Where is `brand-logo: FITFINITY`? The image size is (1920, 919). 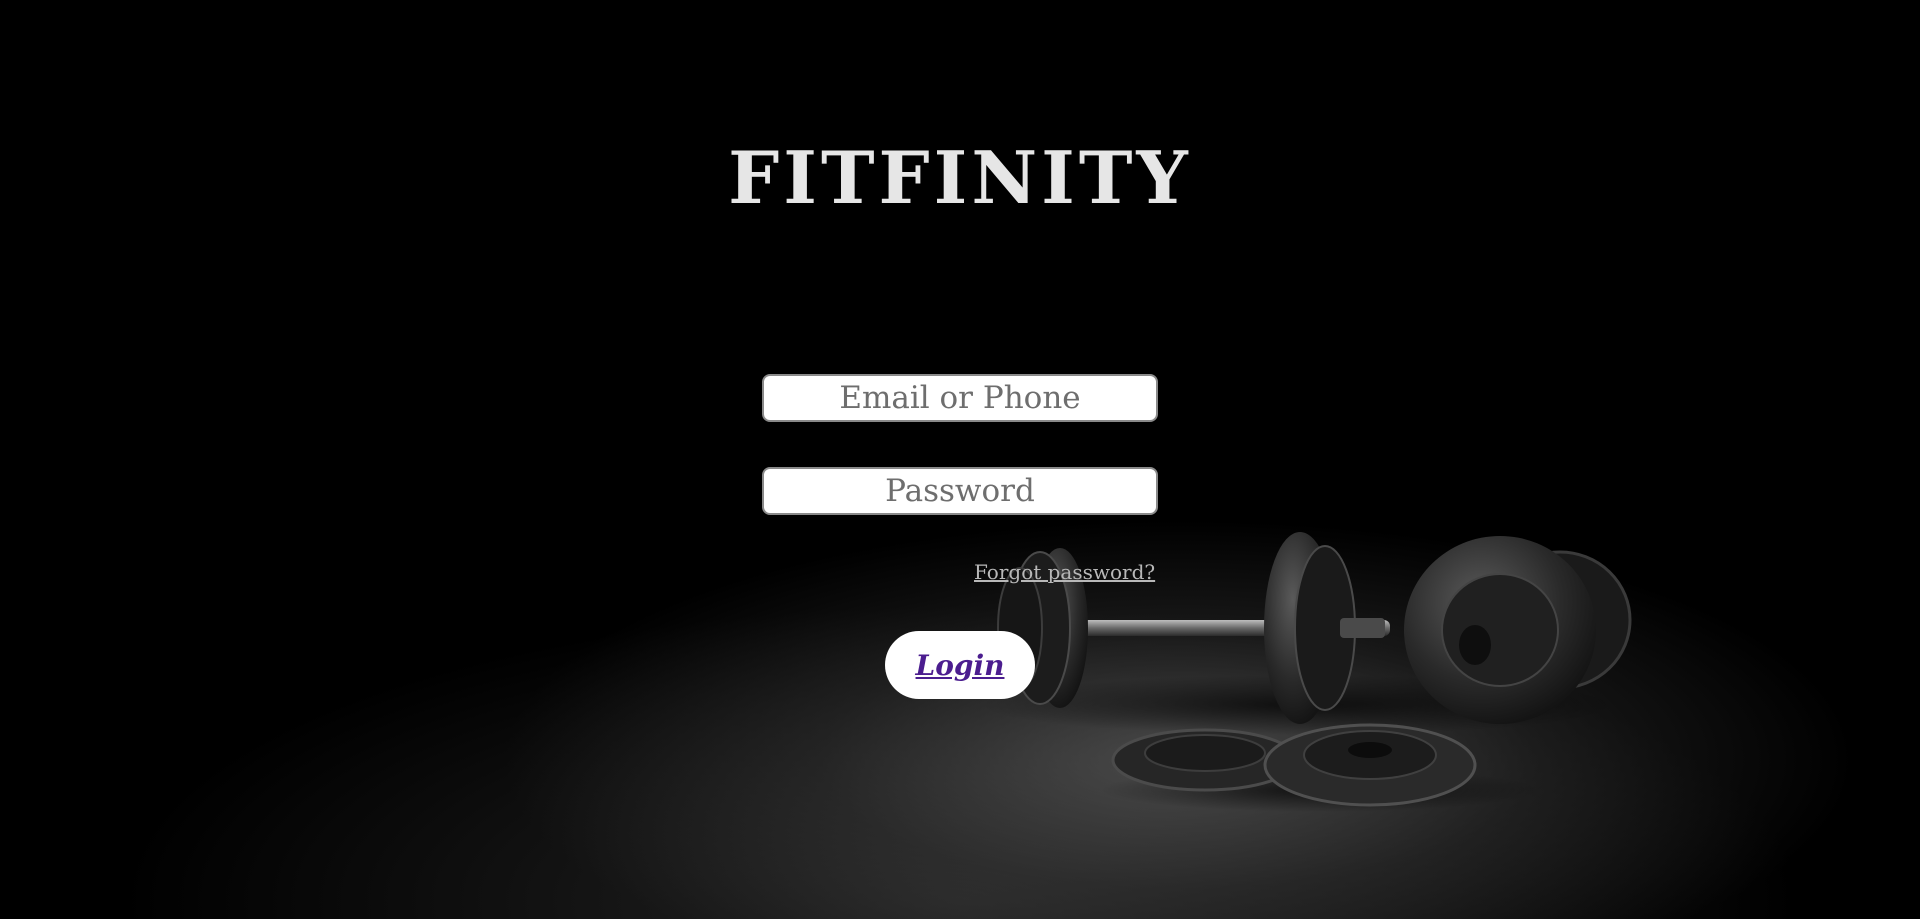 brand-logo: FITFINITY is located at coordinates (960, 177).